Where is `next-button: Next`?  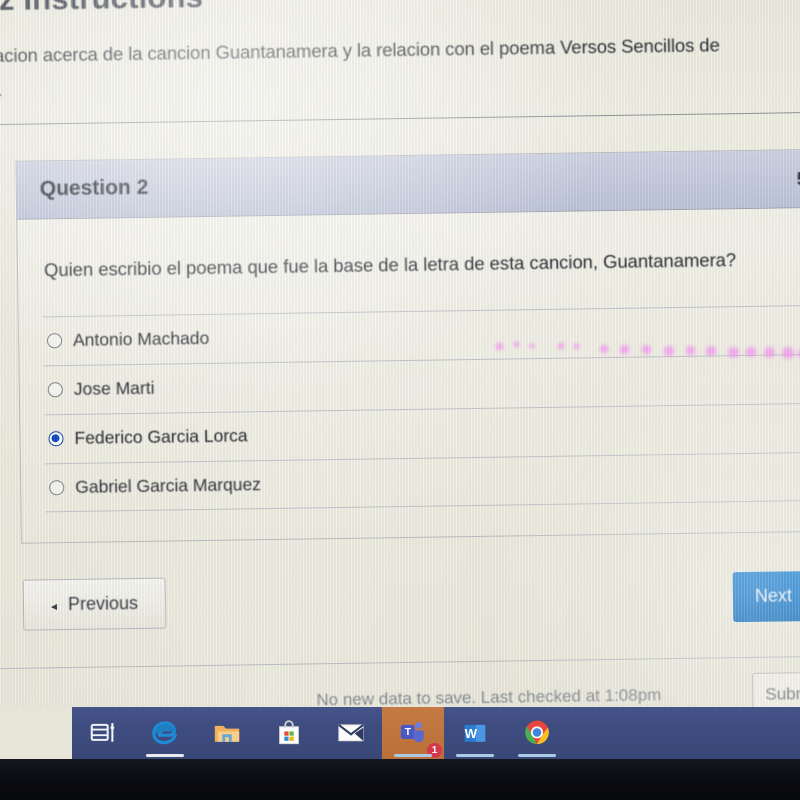 next-button: Next is located at coordinates (766, 596).